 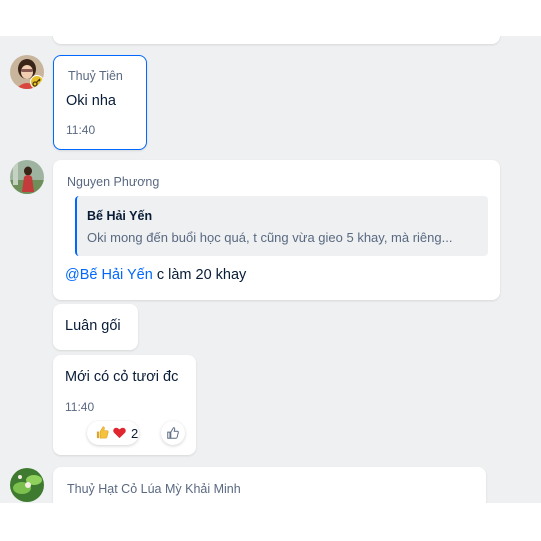 I want to click on avatar-nguyen-phuong, so click(x=27, y=177).